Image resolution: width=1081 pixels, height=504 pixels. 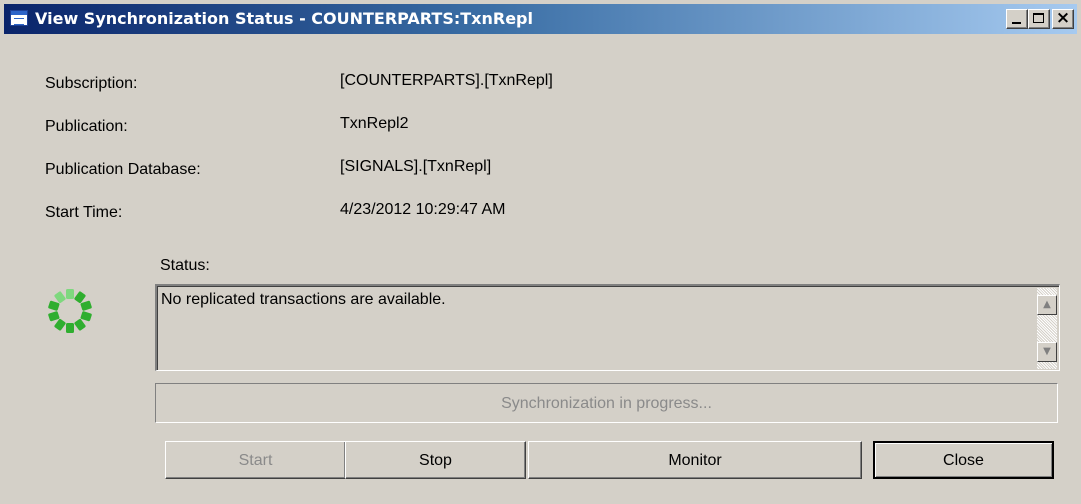 I want to click on close-icon: ×, so click(x=1063, y=18).